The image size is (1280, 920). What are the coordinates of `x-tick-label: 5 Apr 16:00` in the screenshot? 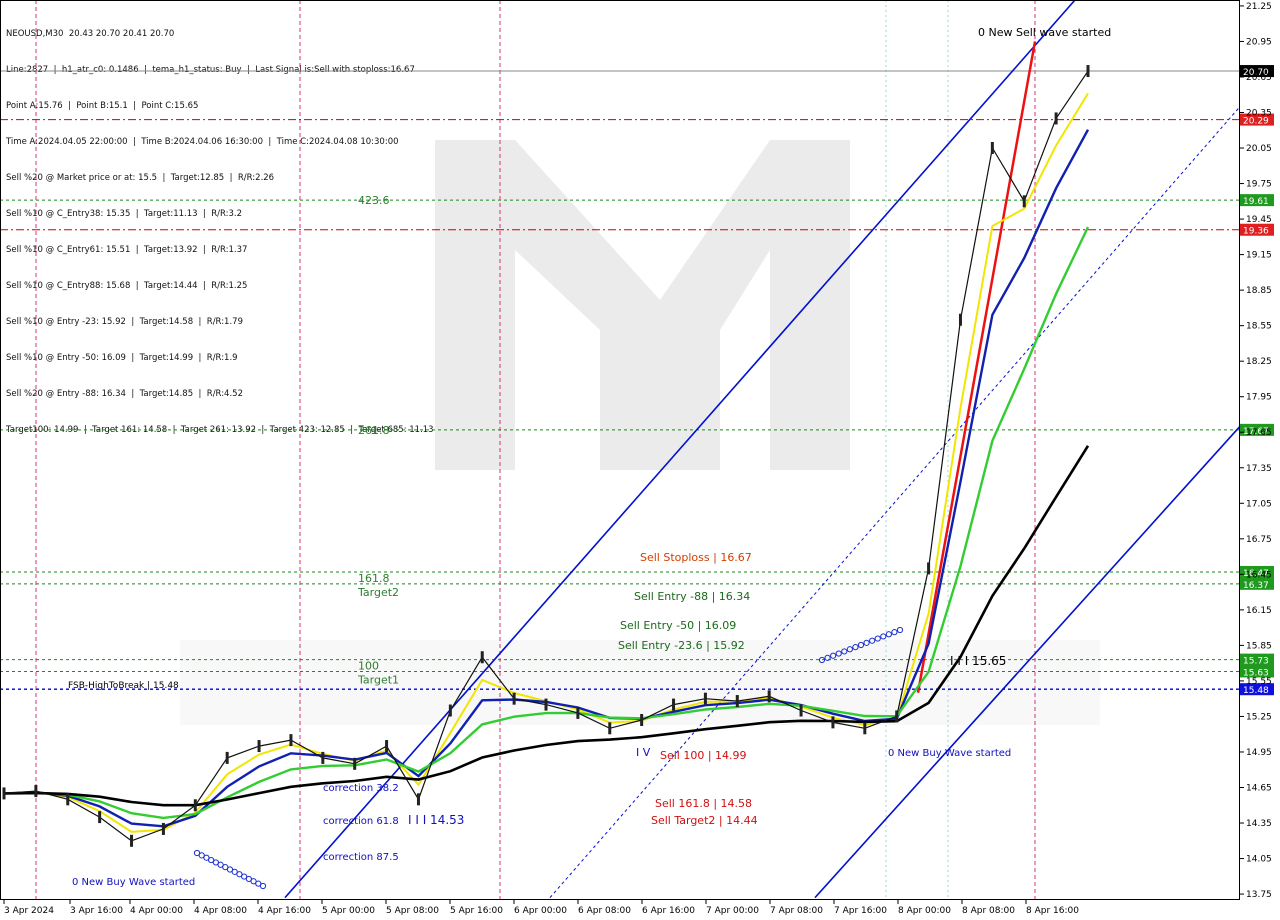 It's located at (476, 911).